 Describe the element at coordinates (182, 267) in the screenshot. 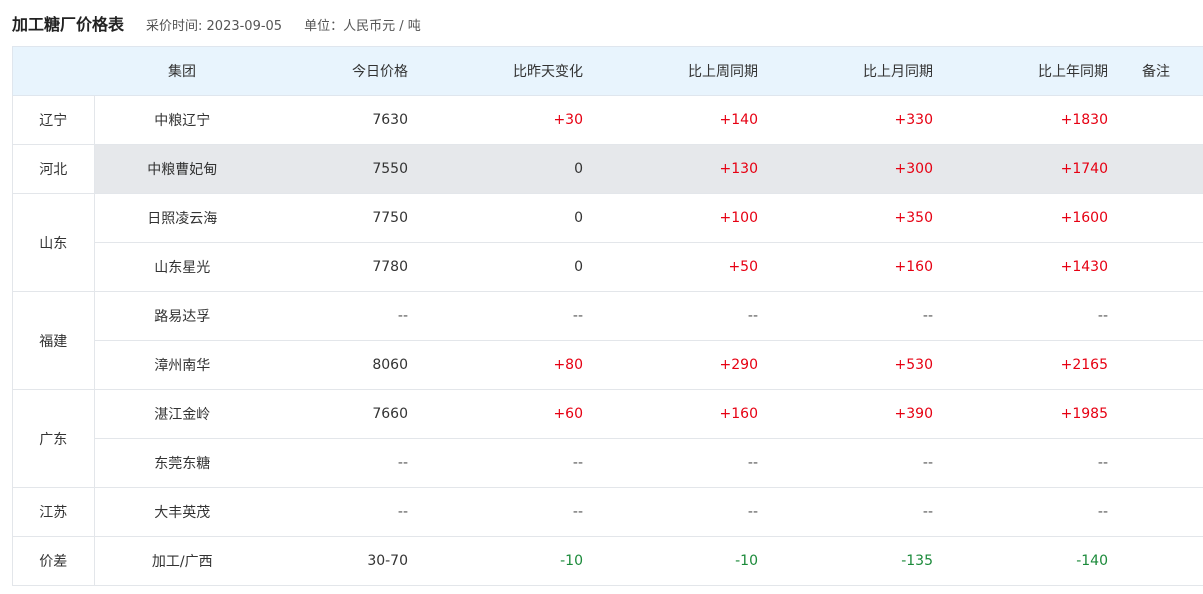

I see `group-cell: 山东星光` at that location.